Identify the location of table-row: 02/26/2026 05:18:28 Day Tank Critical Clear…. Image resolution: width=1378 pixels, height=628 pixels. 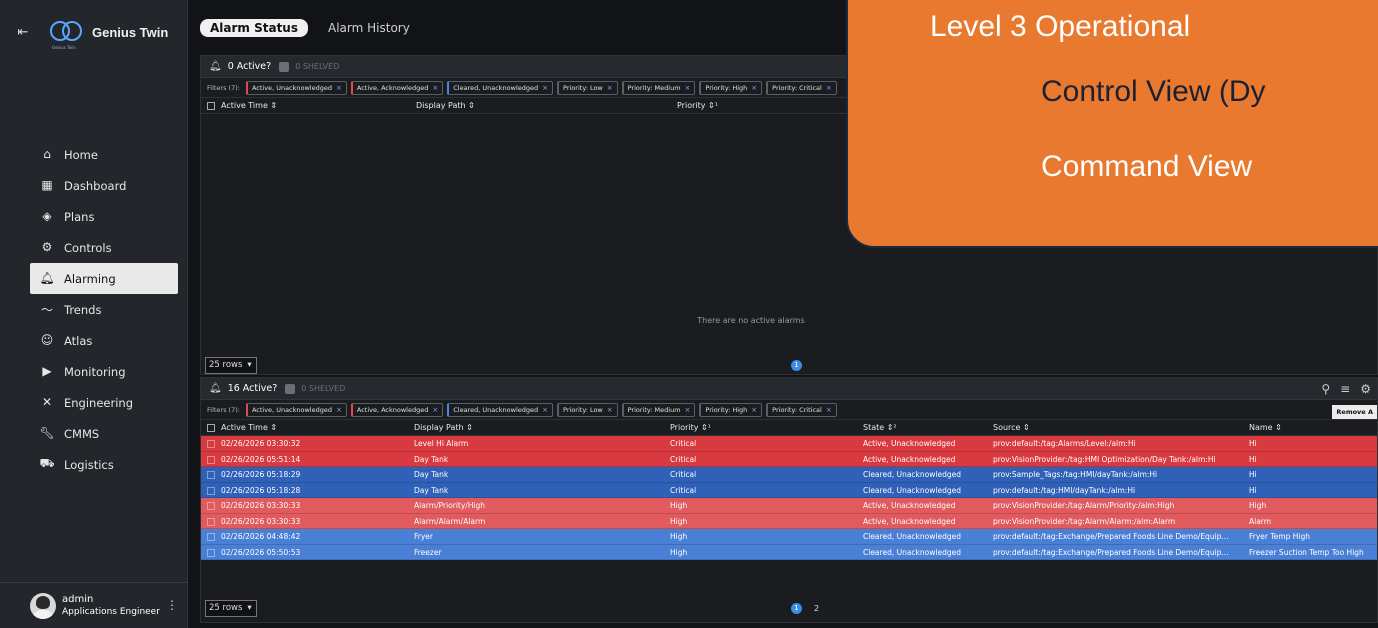
(789, 490).